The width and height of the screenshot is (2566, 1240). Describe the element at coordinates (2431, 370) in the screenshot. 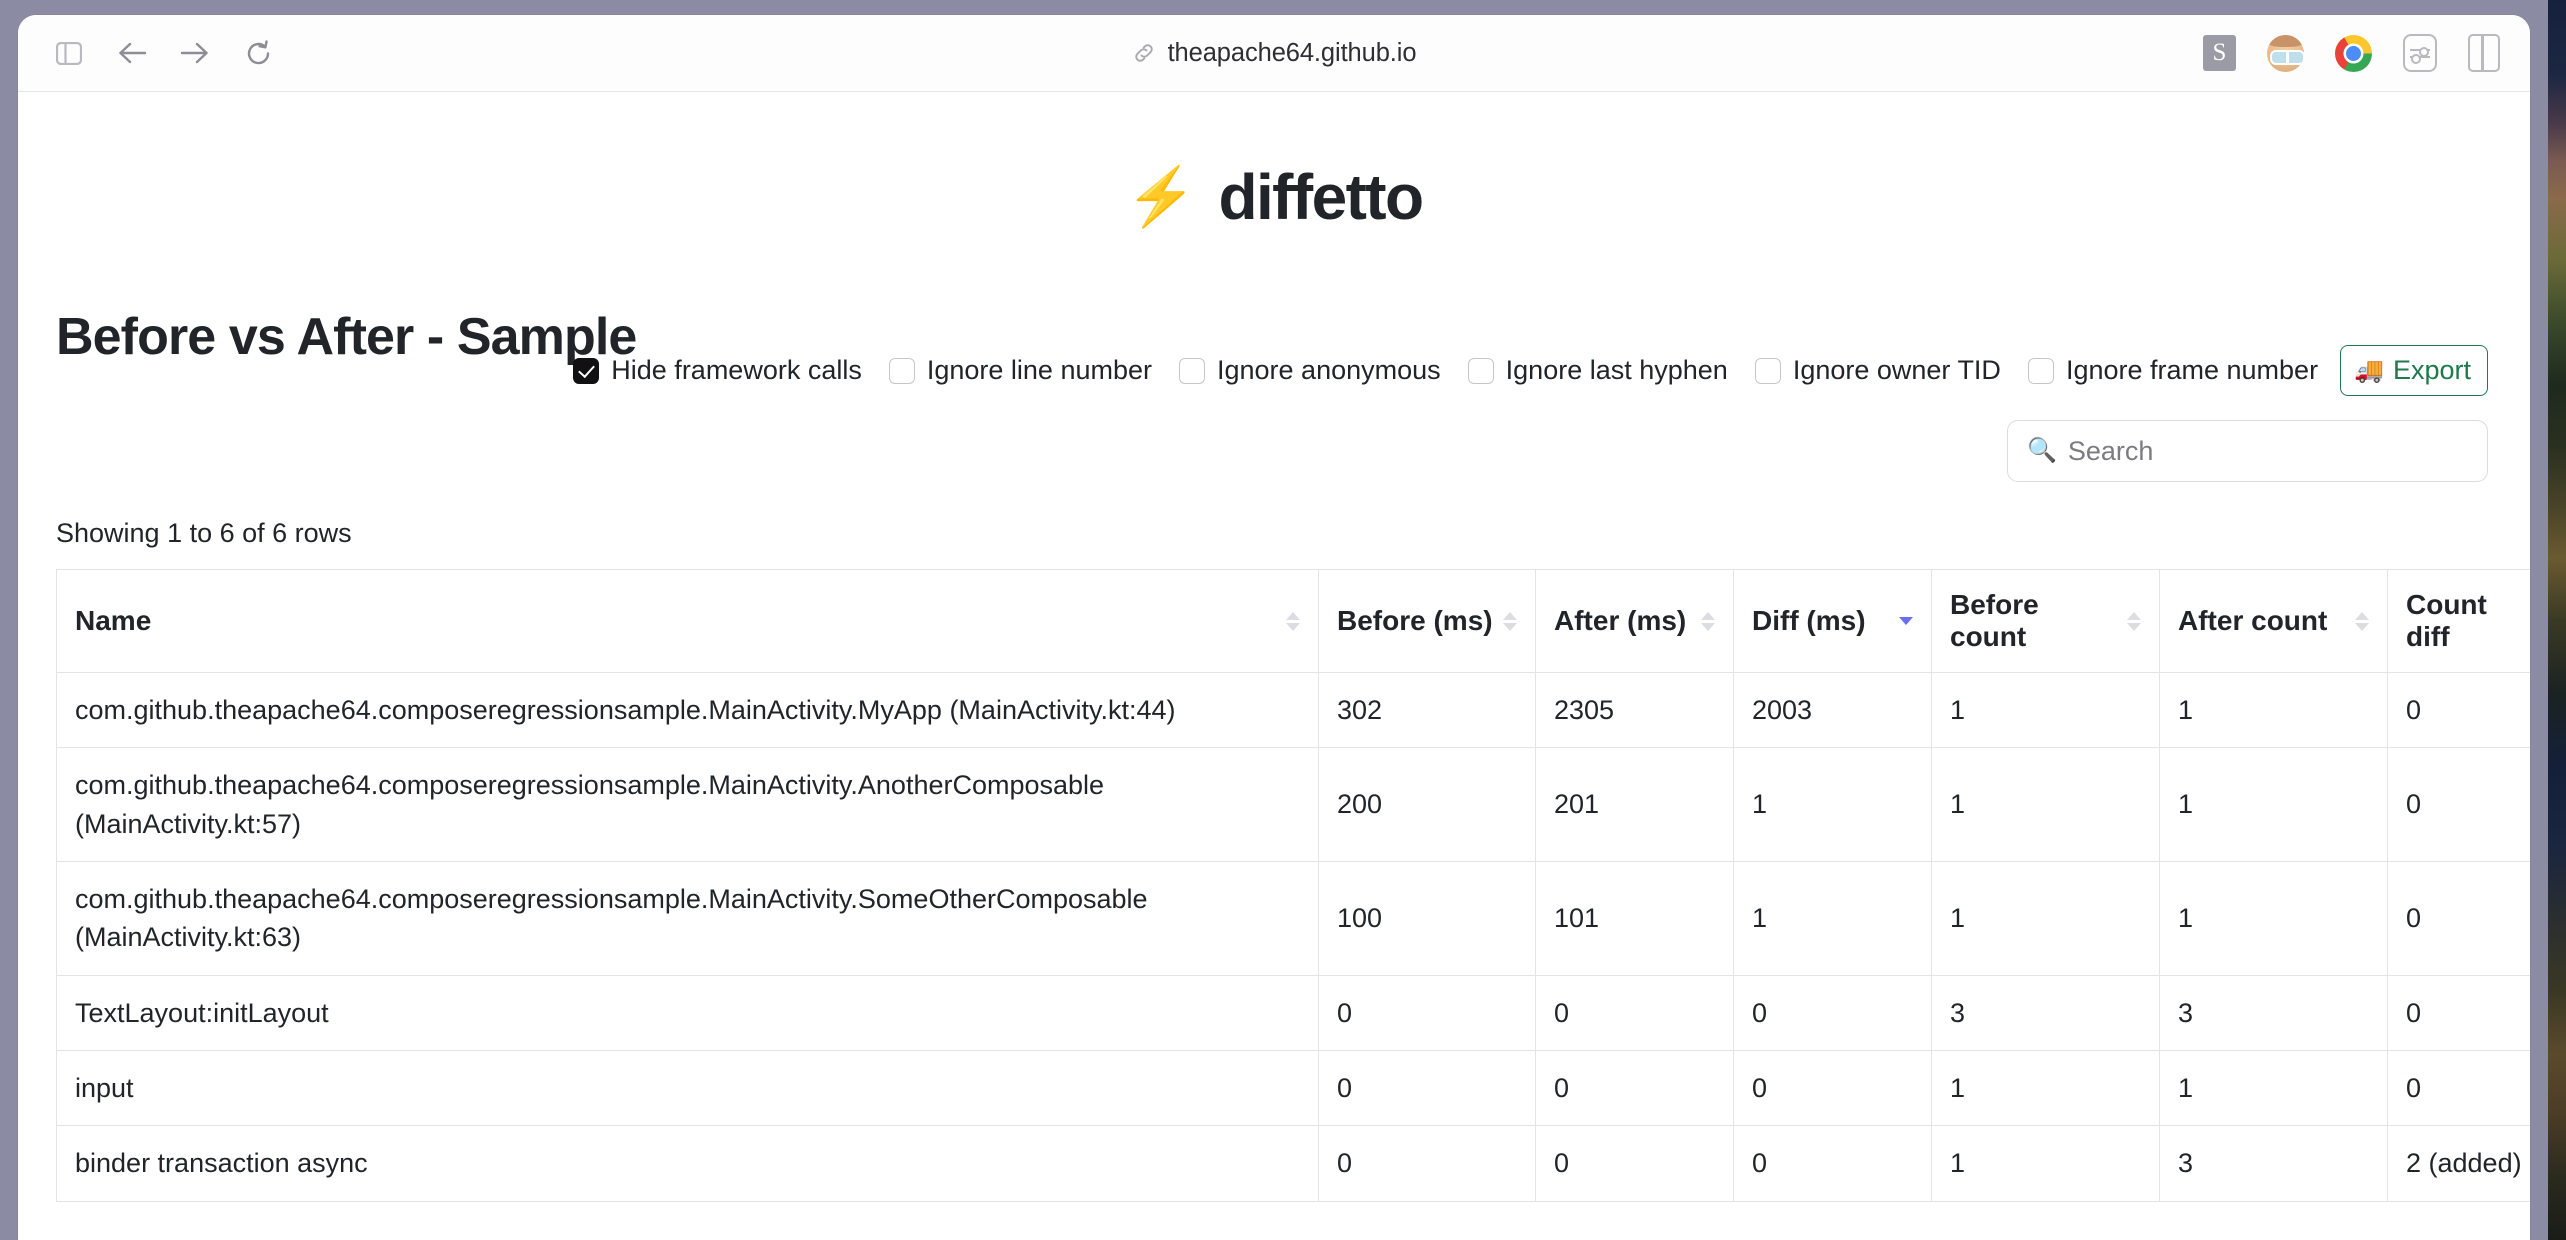

I see `export-button-label: Export` at that location.